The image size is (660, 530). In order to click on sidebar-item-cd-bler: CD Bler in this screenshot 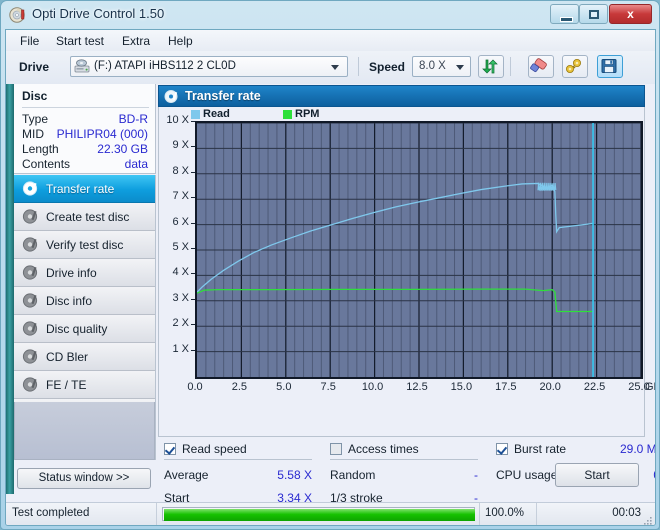, I will do `click(84, 357)`.